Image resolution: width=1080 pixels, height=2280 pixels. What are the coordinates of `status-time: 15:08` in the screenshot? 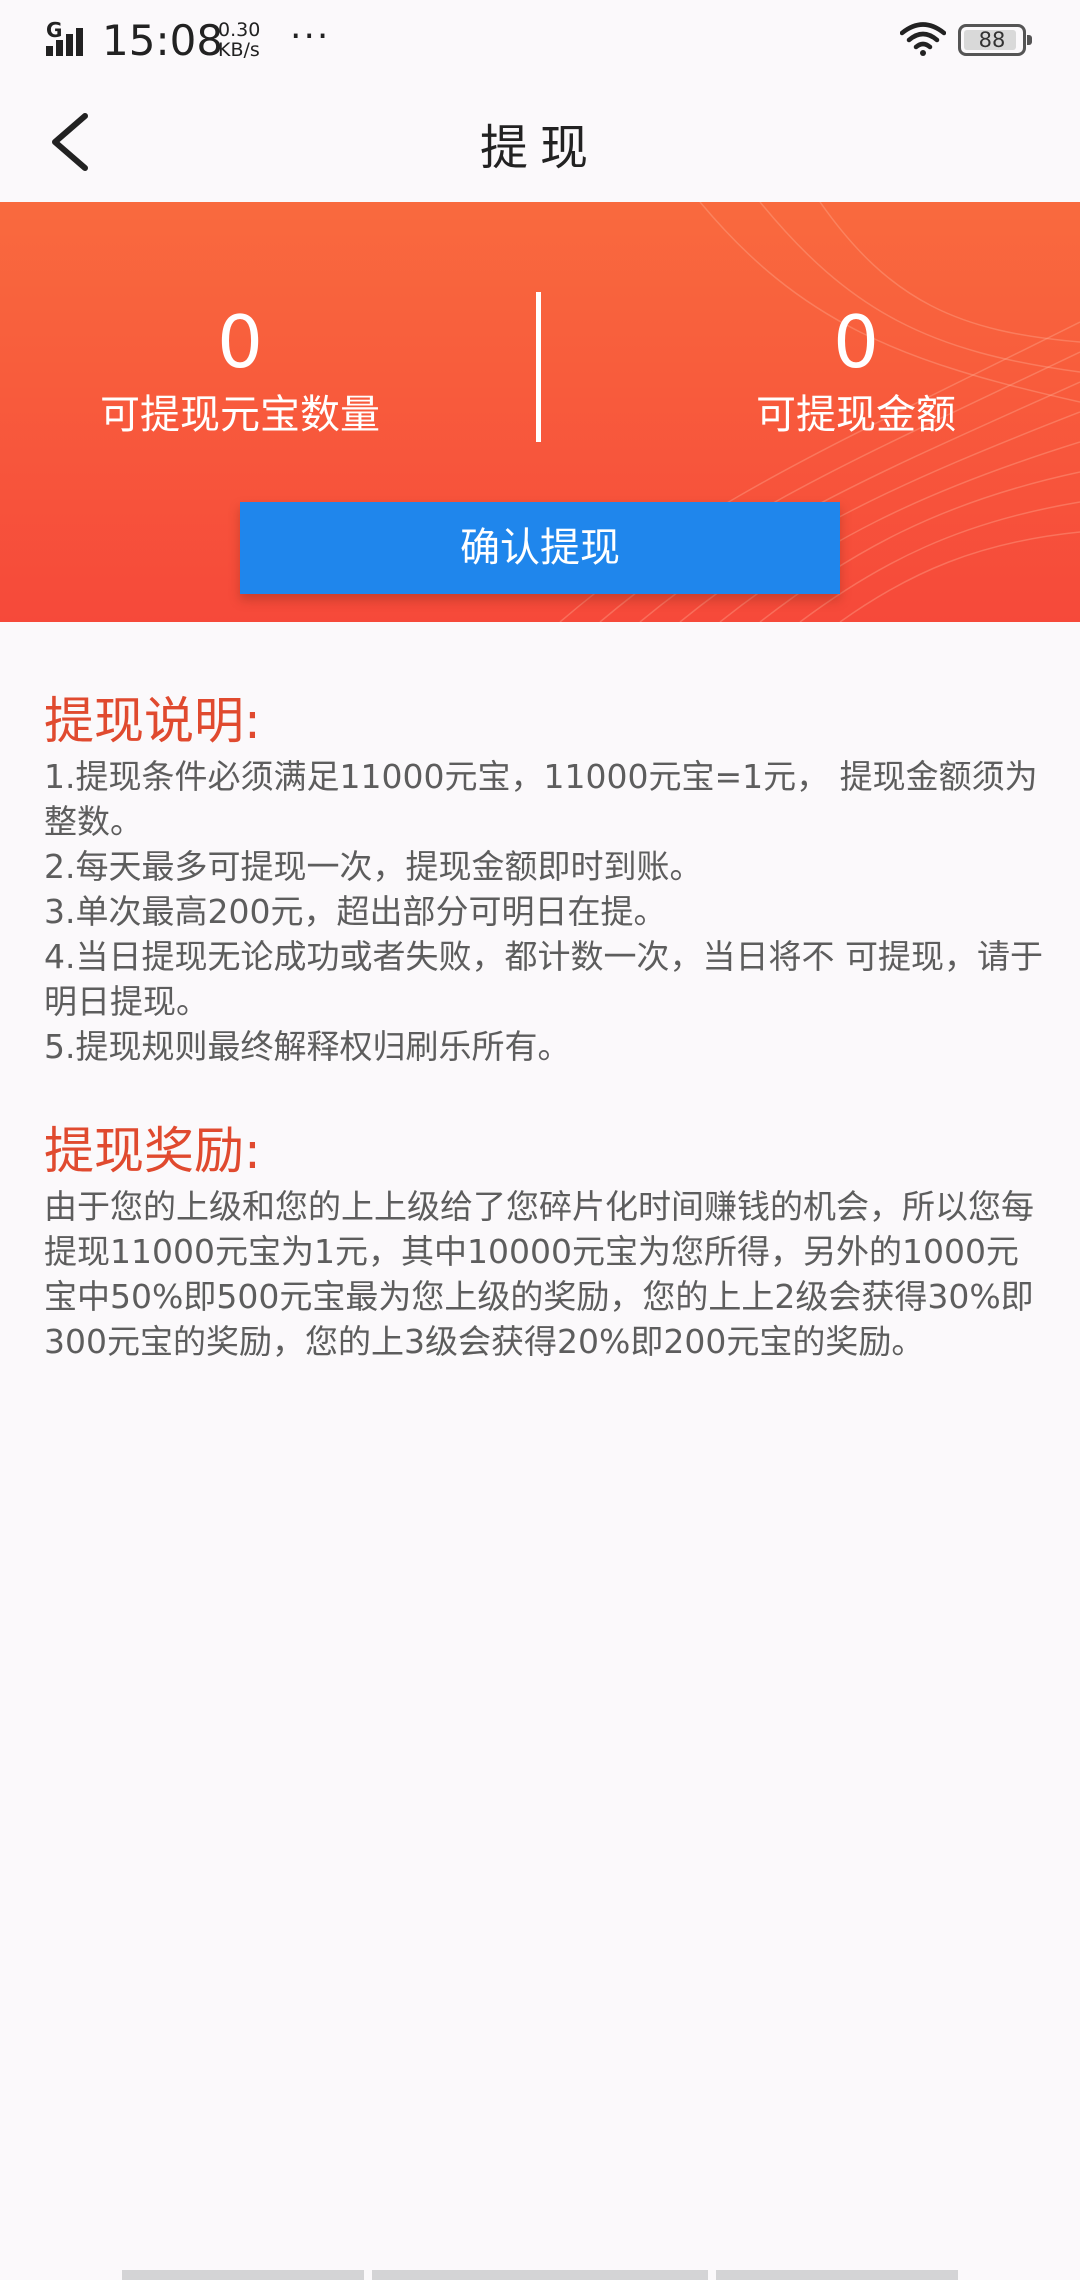 It's located at (163, 40).